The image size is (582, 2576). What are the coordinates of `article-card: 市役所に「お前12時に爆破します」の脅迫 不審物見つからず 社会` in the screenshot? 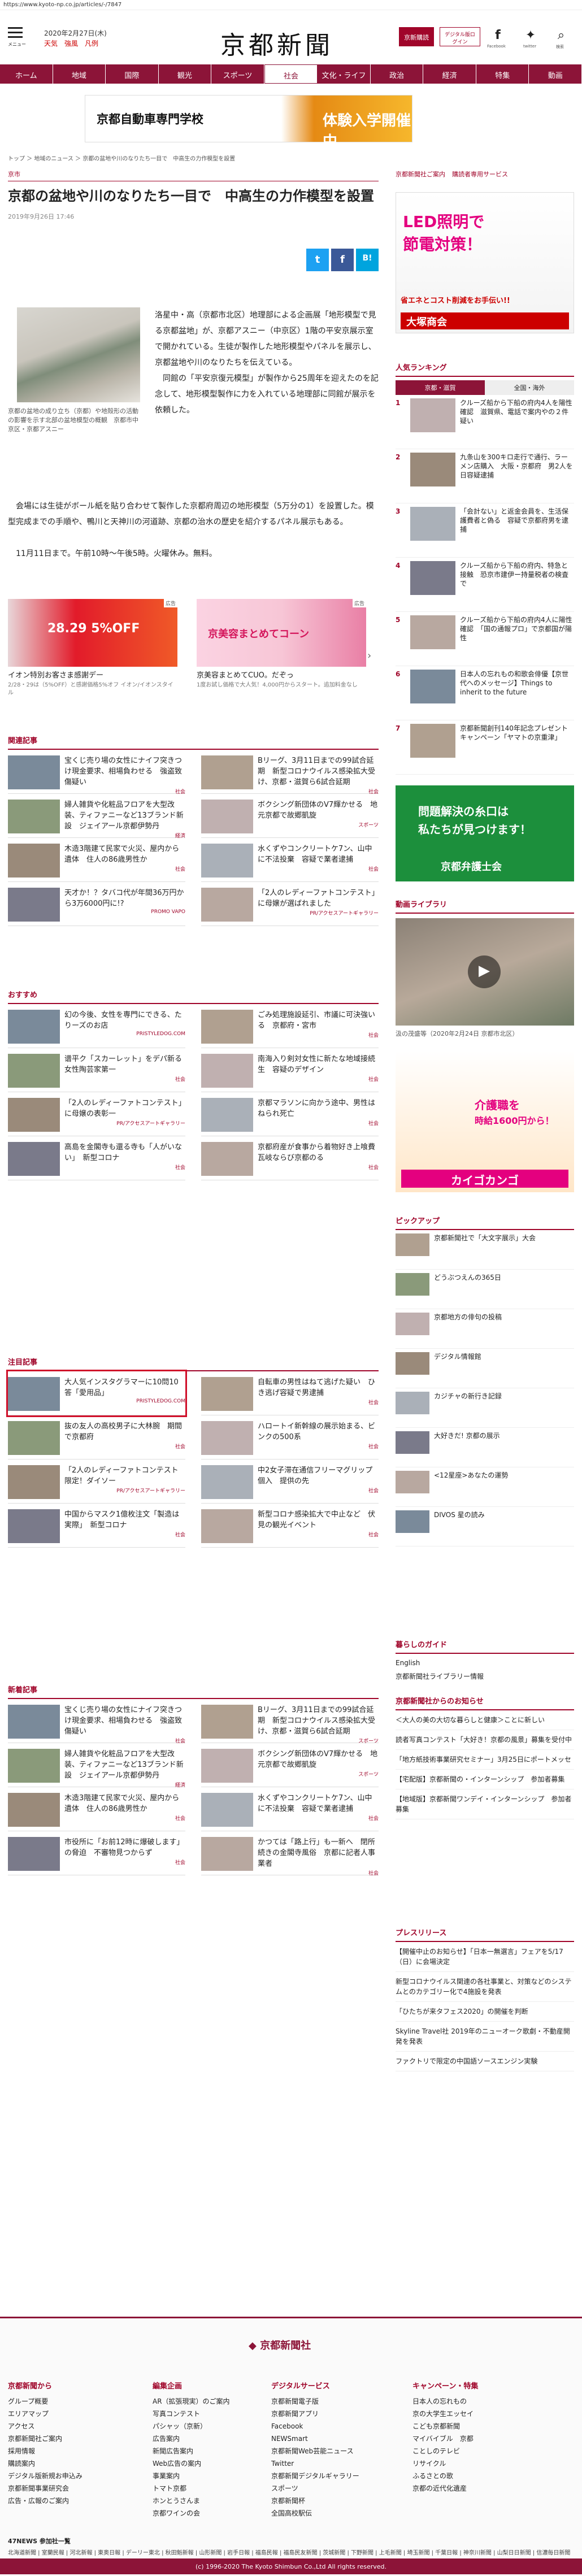 It's located at (96, 1853).